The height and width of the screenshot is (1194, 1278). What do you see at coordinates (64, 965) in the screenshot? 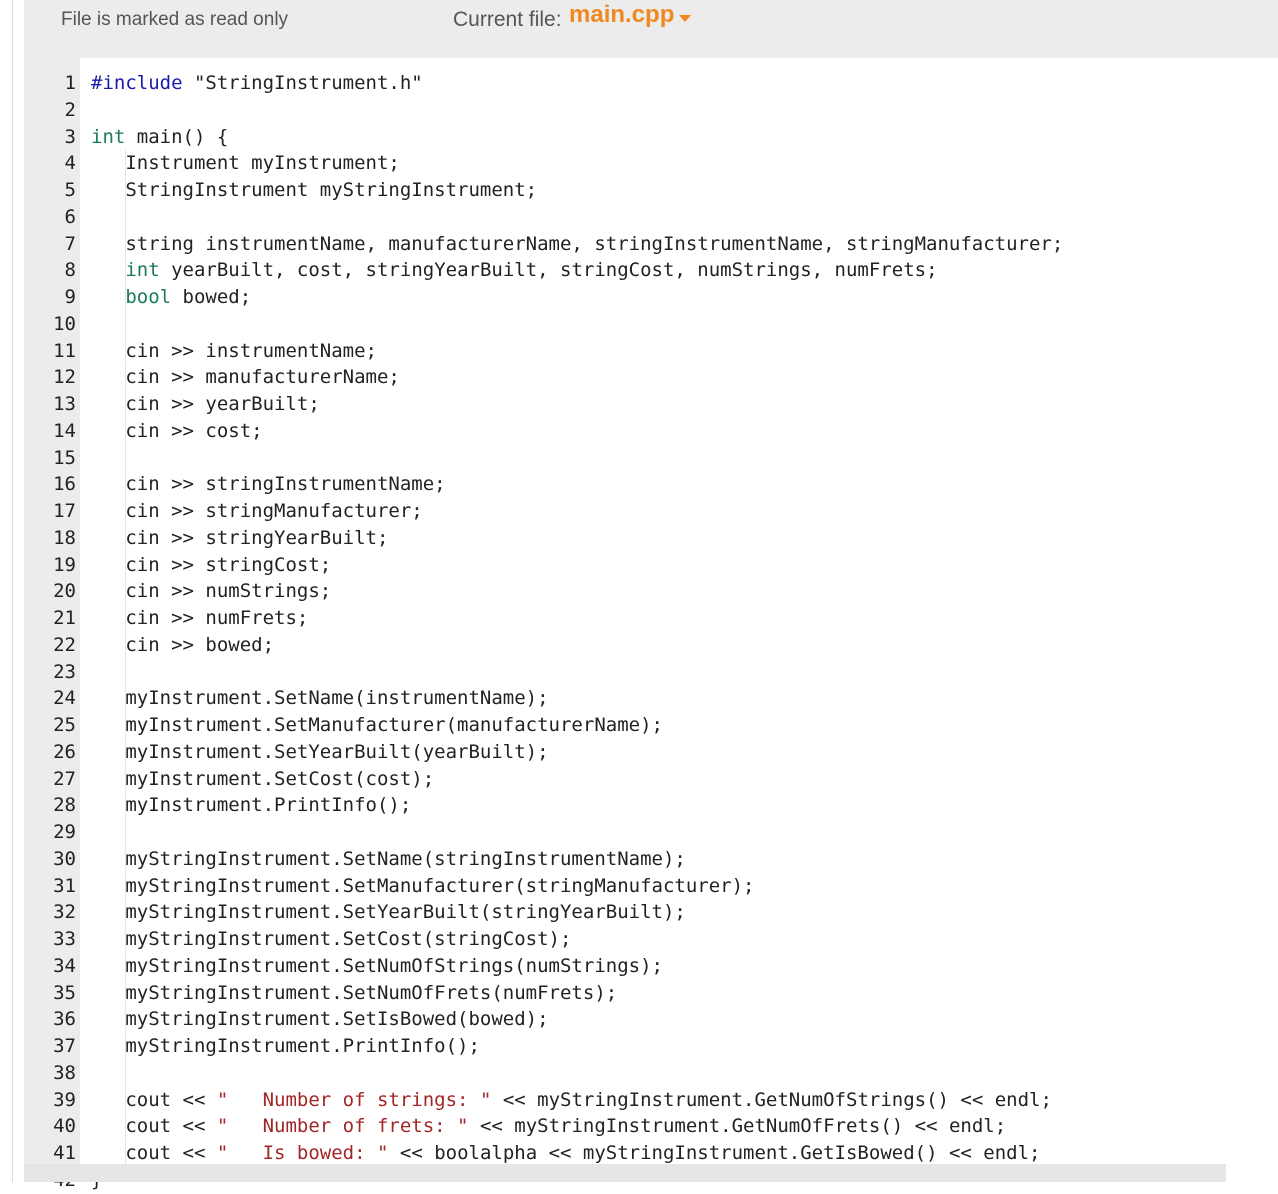
I see `line-number: 34` at bounding box center [64, 965].